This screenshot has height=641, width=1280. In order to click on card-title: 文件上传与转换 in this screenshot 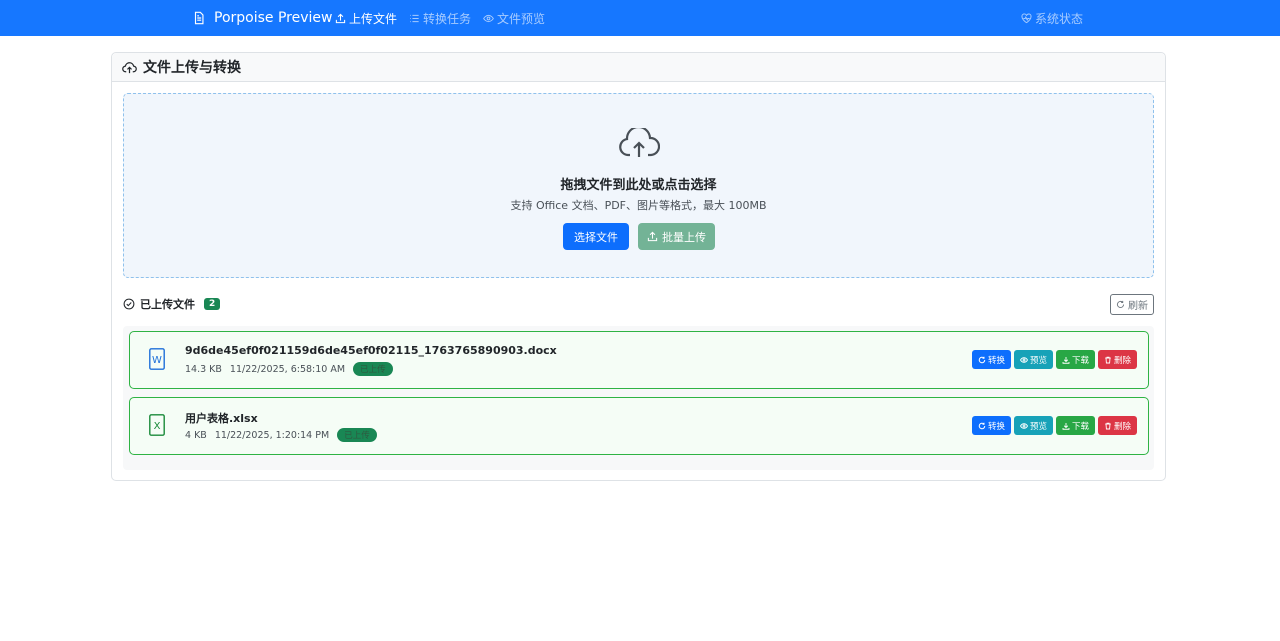, I will do `click(192, 68)`.